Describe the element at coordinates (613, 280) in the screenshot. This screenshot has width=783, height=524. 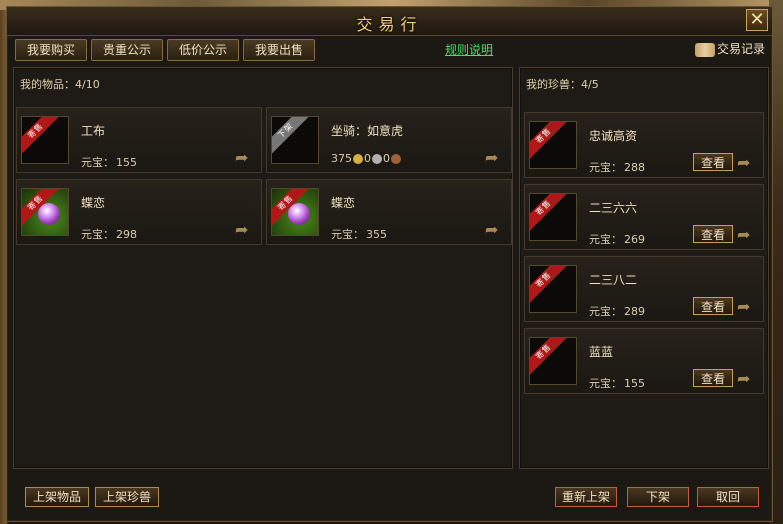
I see `pet-name: 二三八二` at that location.